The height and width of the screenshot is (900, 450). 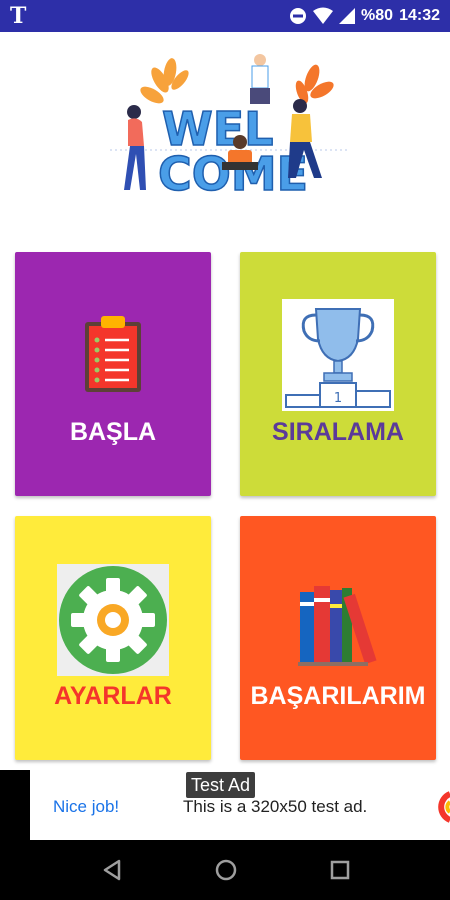 I want to click on ranking-label: SIRALAMA, so click(x=338, y=432).